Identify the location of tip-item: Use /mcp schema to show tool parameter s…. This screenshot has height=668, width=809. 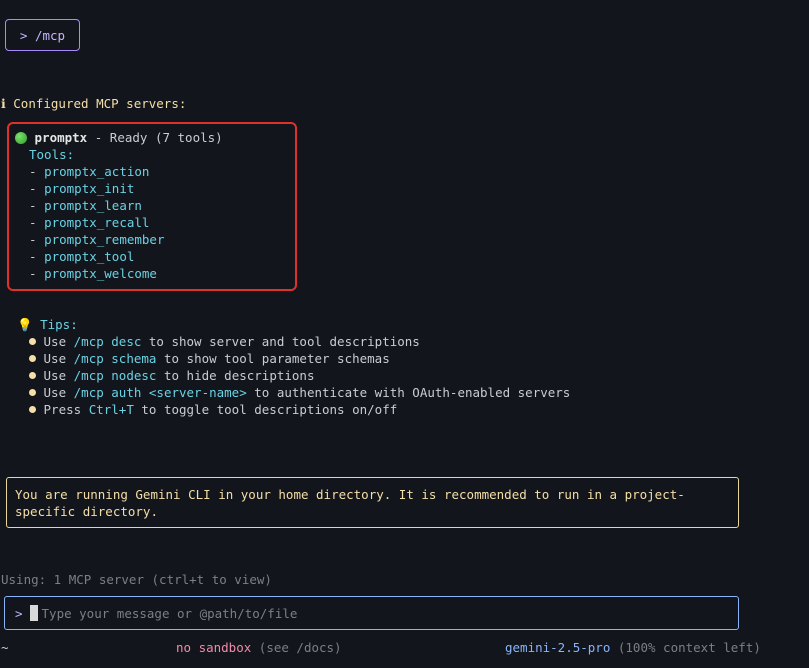
(209, 358).